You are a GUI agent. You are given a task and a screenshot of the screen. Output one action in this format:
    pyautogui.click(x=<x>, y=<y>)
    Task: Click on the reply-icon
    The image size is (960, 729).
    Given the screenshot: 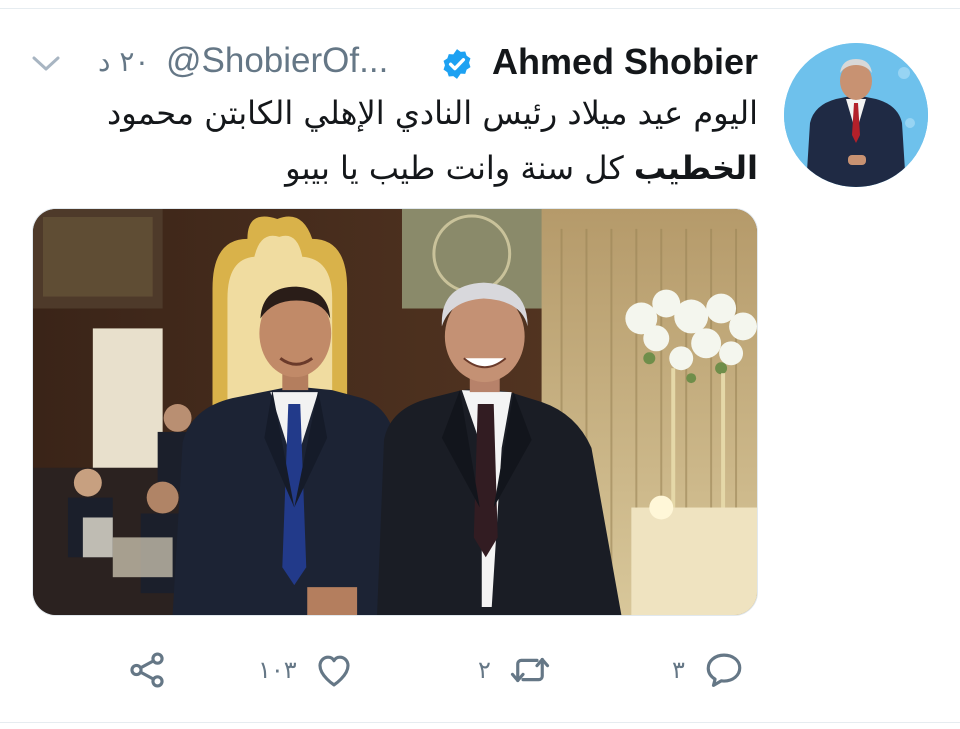 What is the action you would take?
    pyautogui.click(x=724, y=670)
    